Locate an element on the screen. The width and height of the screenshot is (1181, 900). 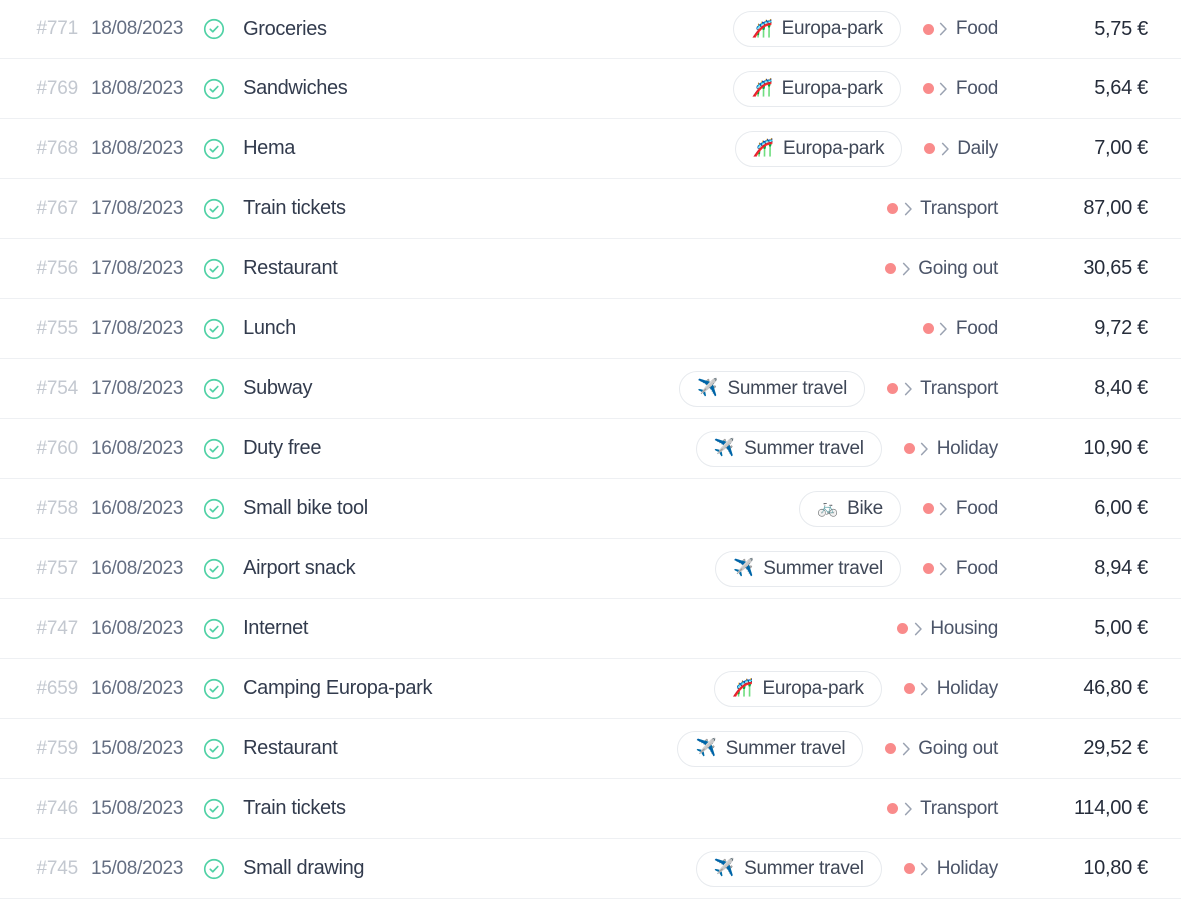
category-label: Daily is located at coordinates (950, 149).